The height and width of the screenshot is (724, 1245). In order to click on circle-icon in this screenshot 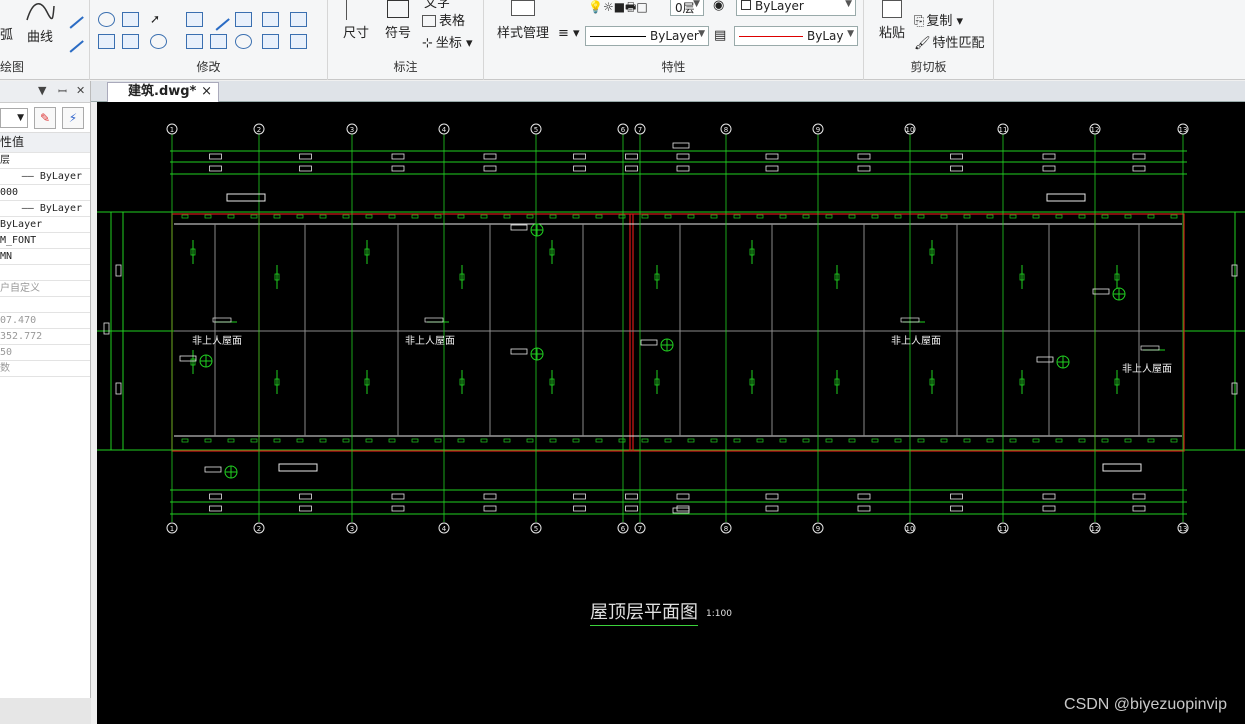, I will do `click(106, 19)`.